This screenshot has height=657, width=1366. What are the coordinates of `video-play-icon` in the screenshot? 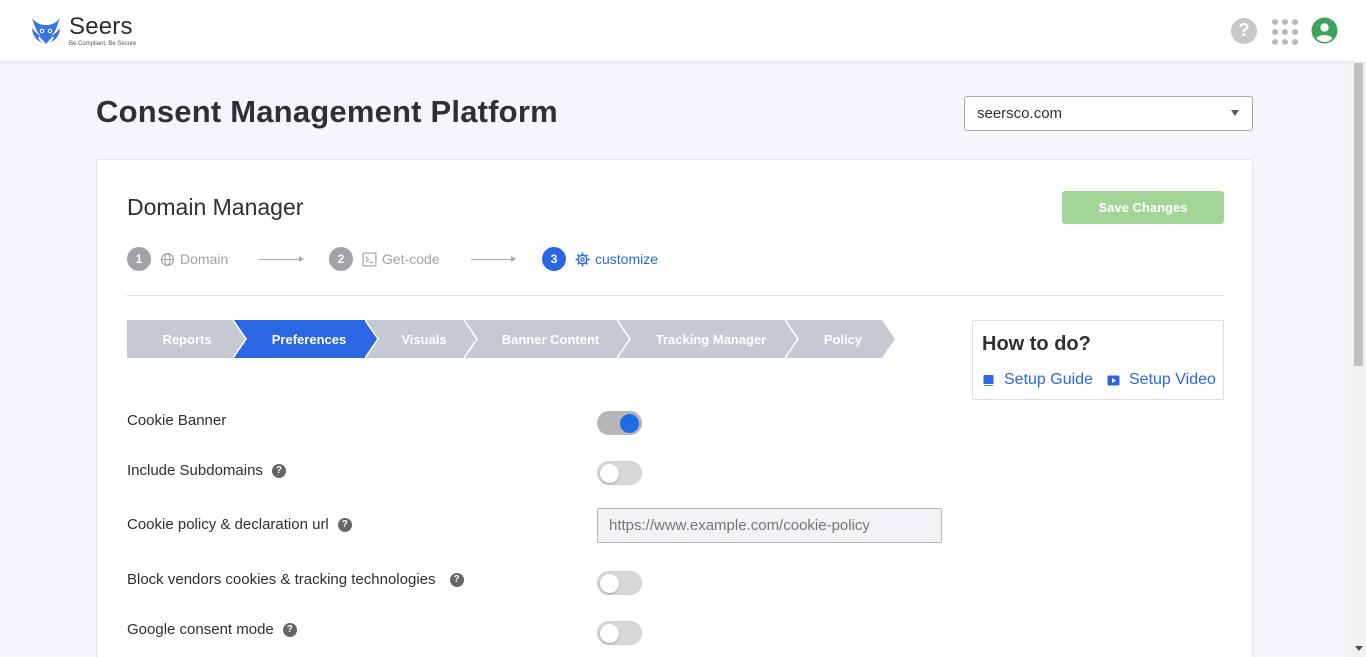 It's located at (1113, 380).